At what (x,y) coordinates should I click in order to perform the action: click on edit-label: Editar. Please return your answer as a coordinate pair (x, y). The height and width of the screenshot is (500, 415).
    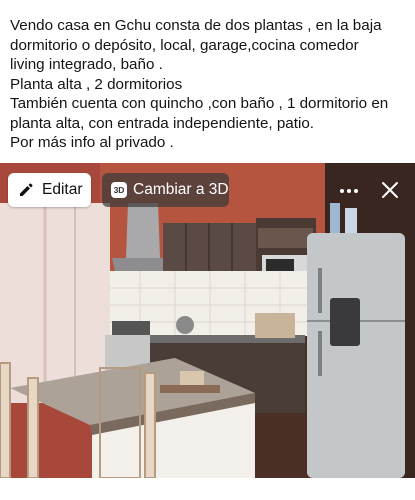
    Looking at the image, I should click on (62, 189).